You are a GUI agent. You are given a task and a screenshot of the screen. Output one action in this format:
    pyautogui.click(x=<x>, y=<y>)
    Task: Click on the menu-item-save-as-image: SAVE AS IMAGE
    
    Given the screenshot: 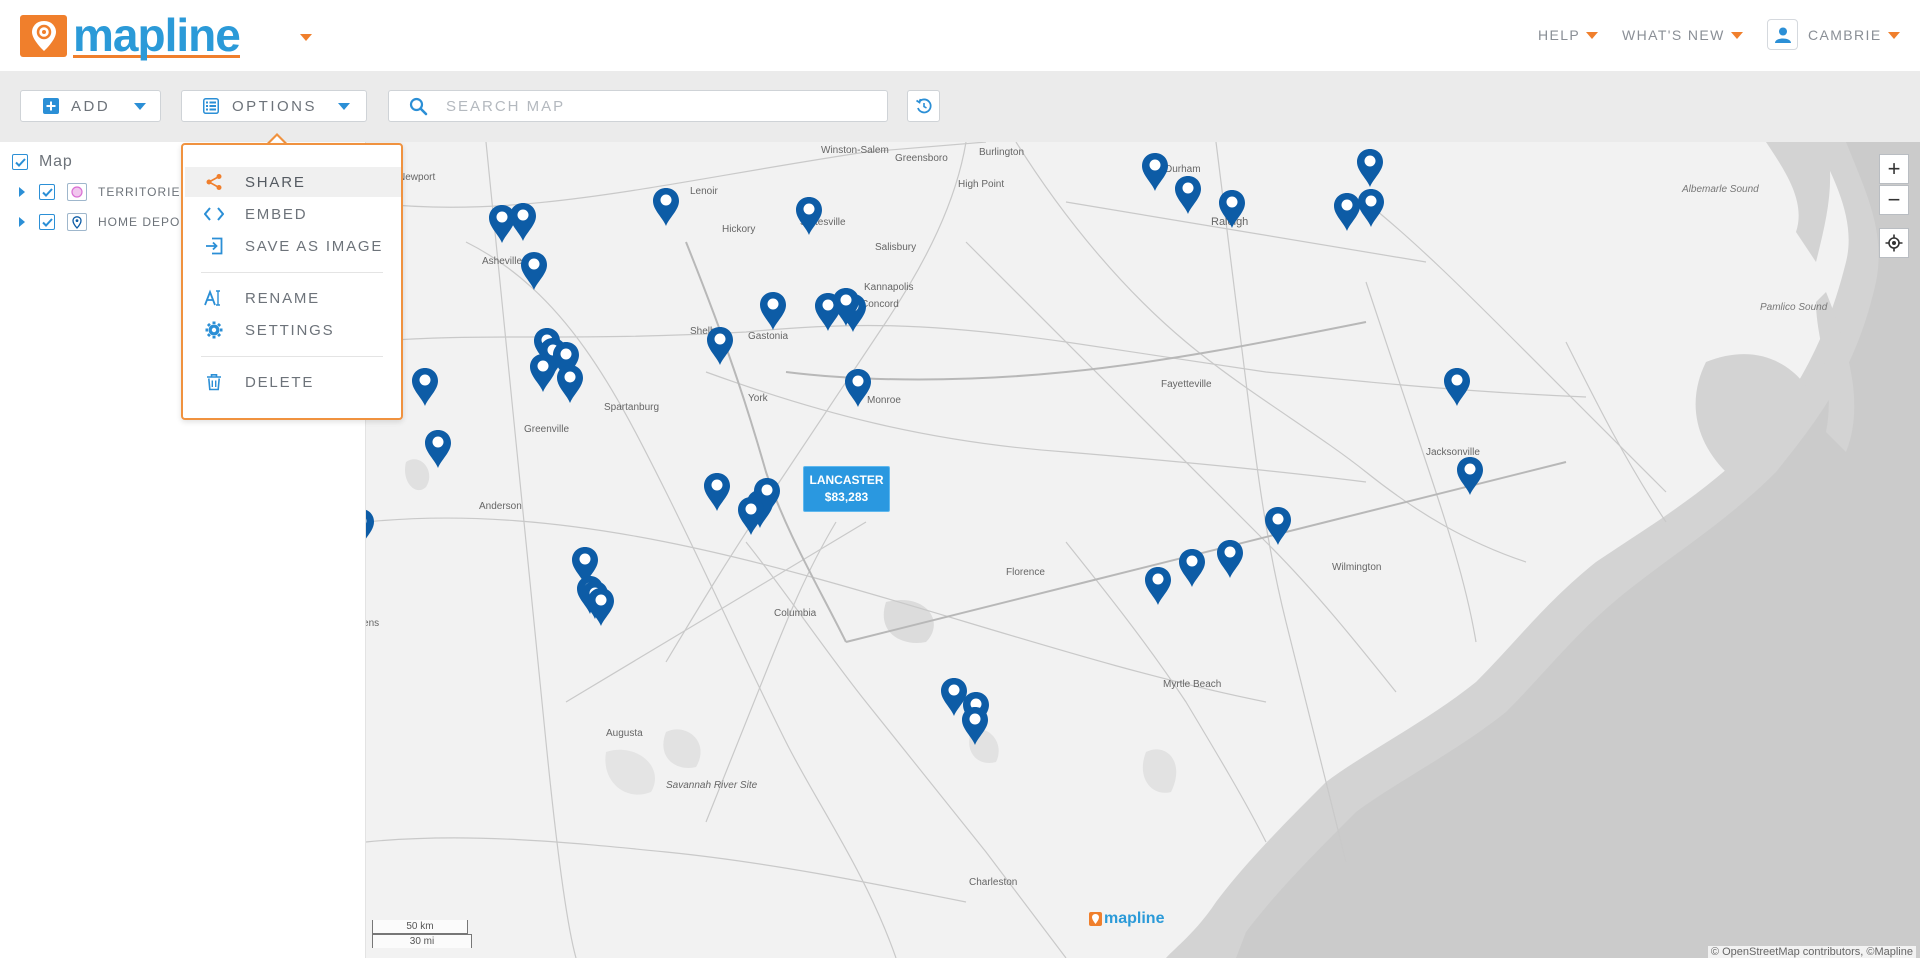 What is the action you would take?
    pyautogui.click(x=293, y=246)
    